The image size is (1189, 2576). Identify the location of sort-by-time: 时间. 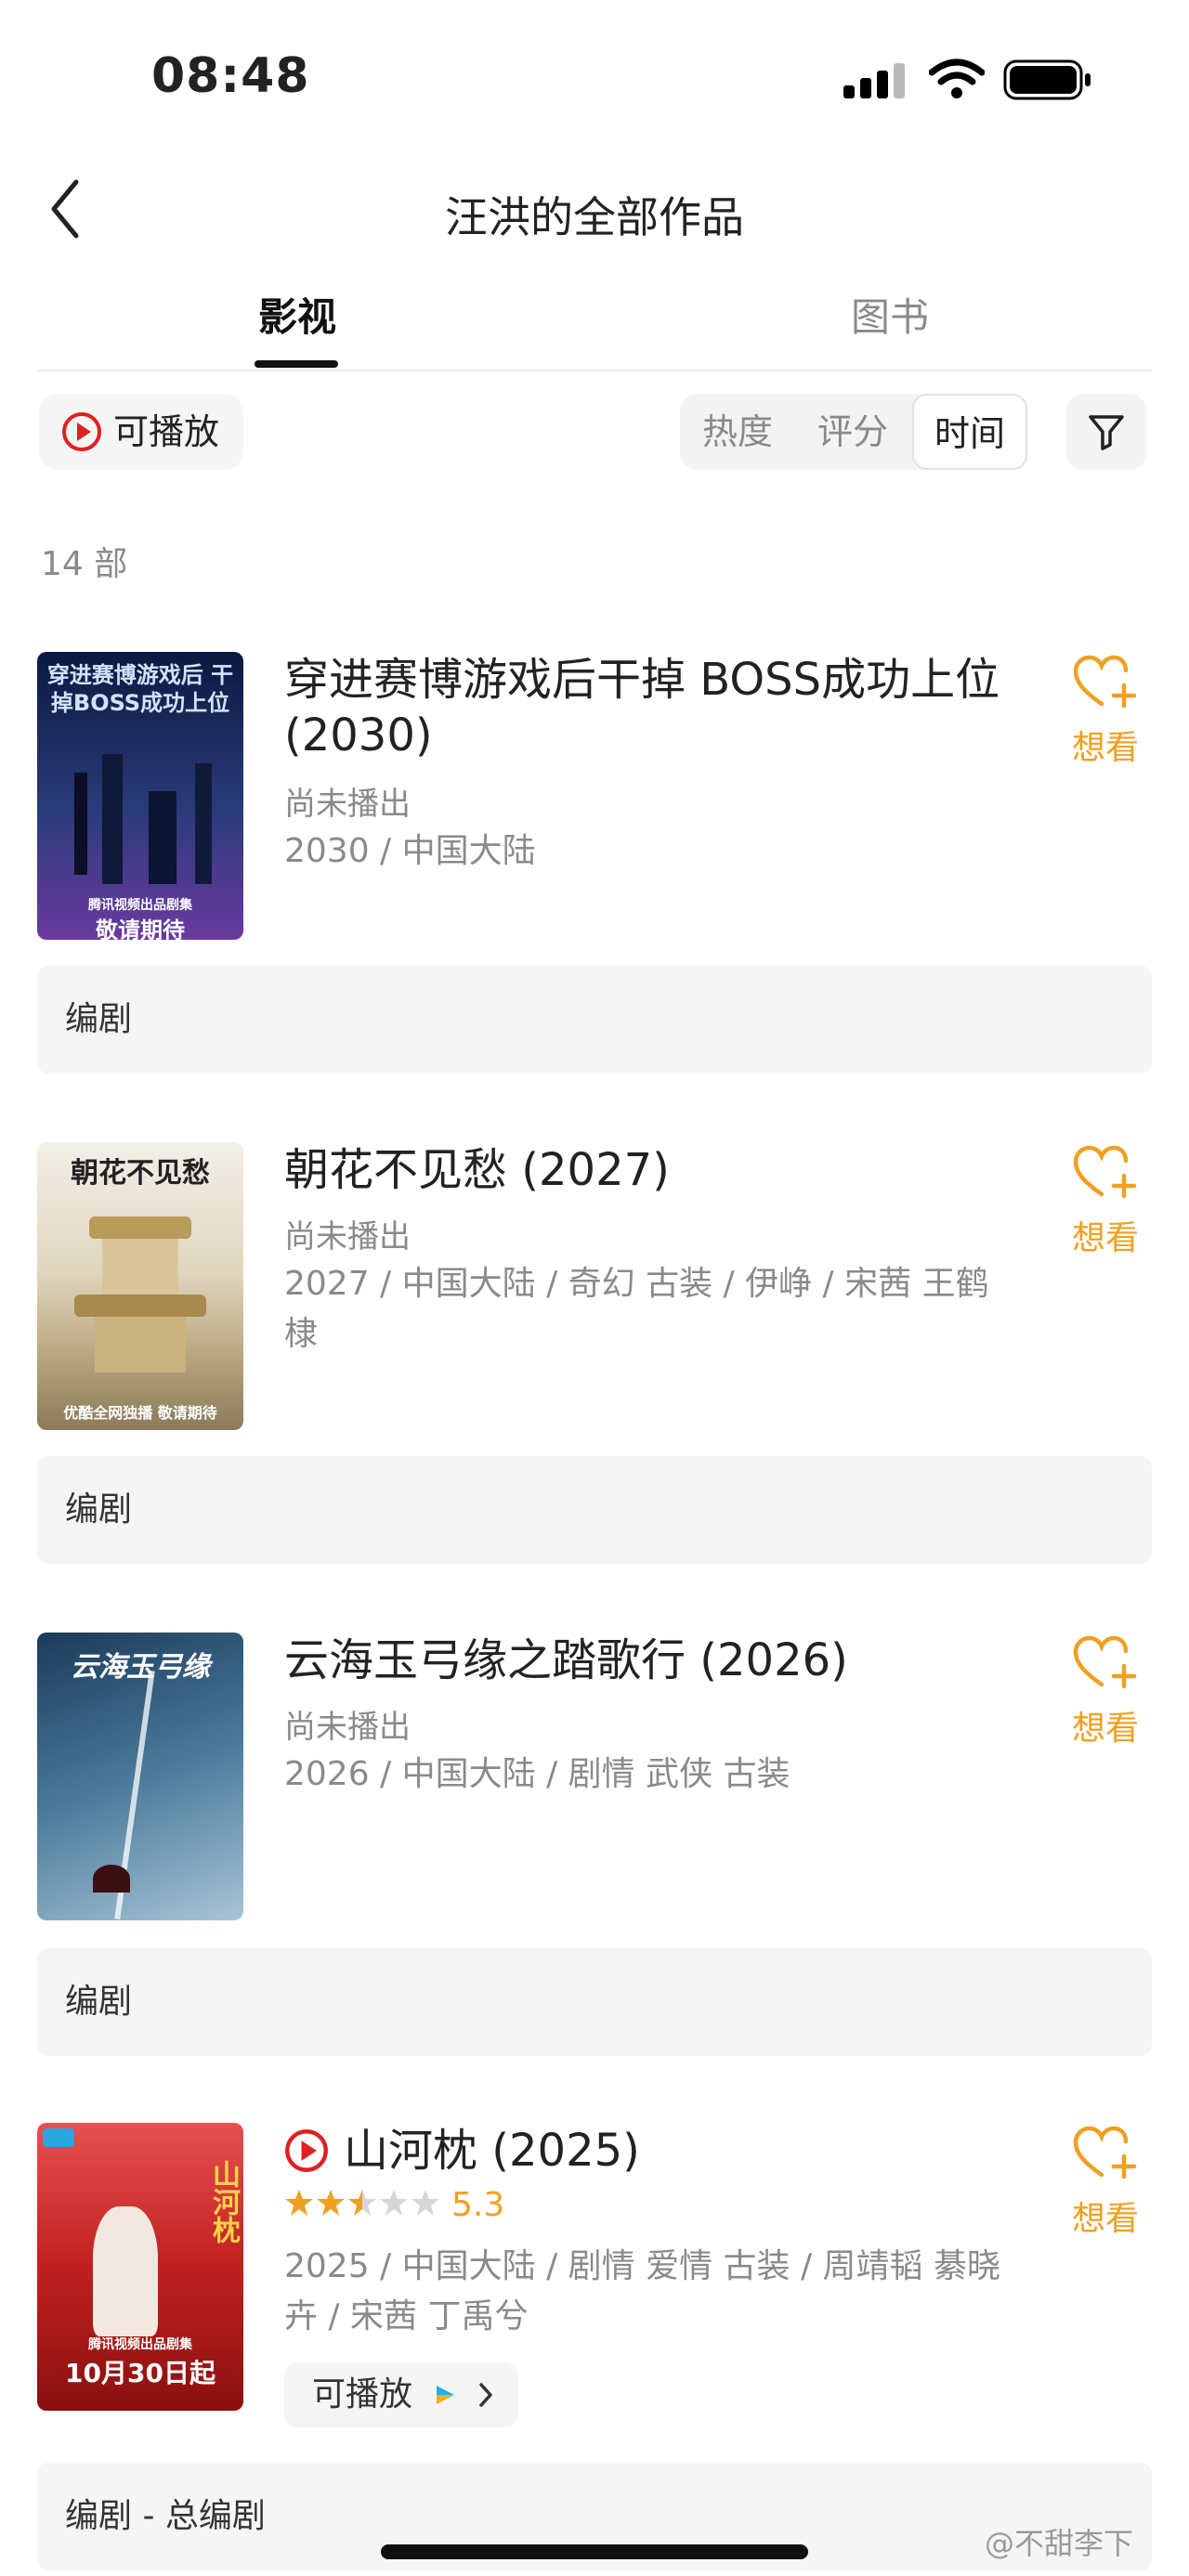
(969, 432).